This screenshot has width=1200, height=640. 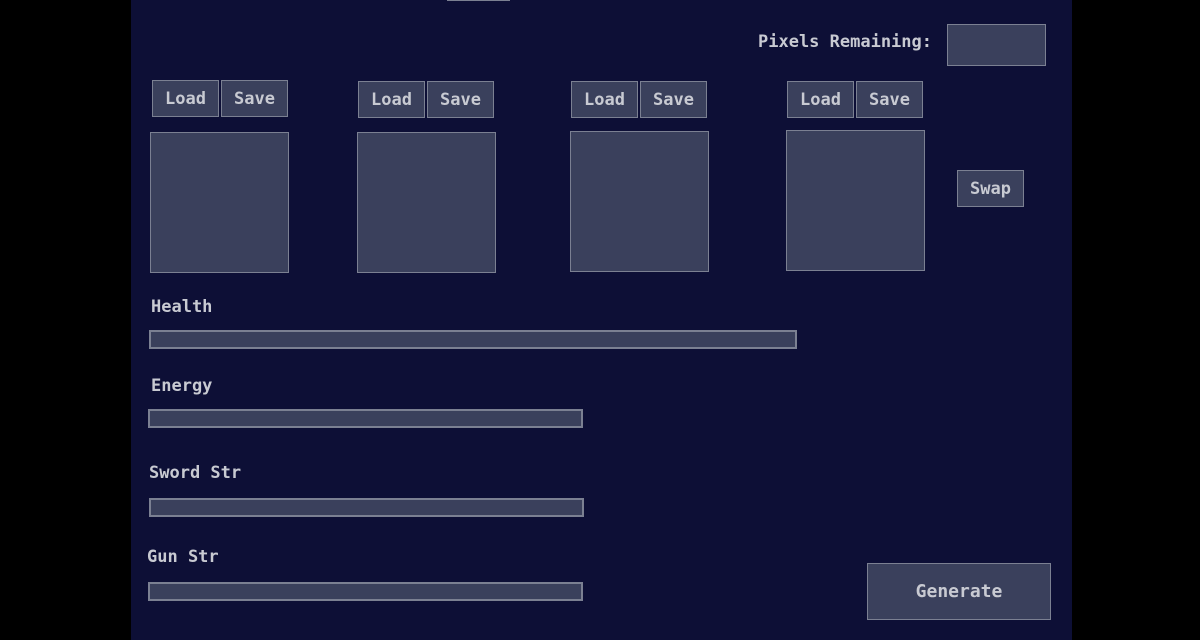 I want to click on slot-2-save-button: Save, so click(x=460, y=99).